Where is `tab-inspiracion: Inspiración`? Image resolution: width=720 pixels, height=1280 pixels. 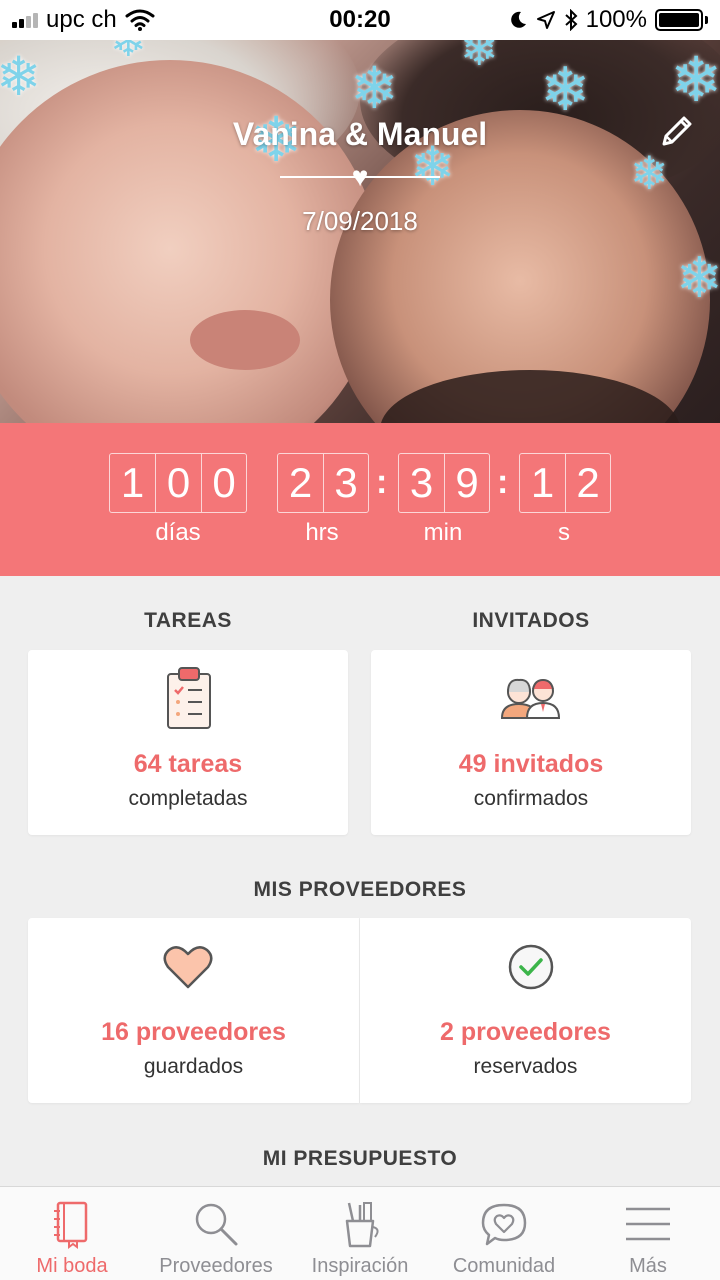
tab-inspiracion: Inspiración is located at coordinates (360, 1233).